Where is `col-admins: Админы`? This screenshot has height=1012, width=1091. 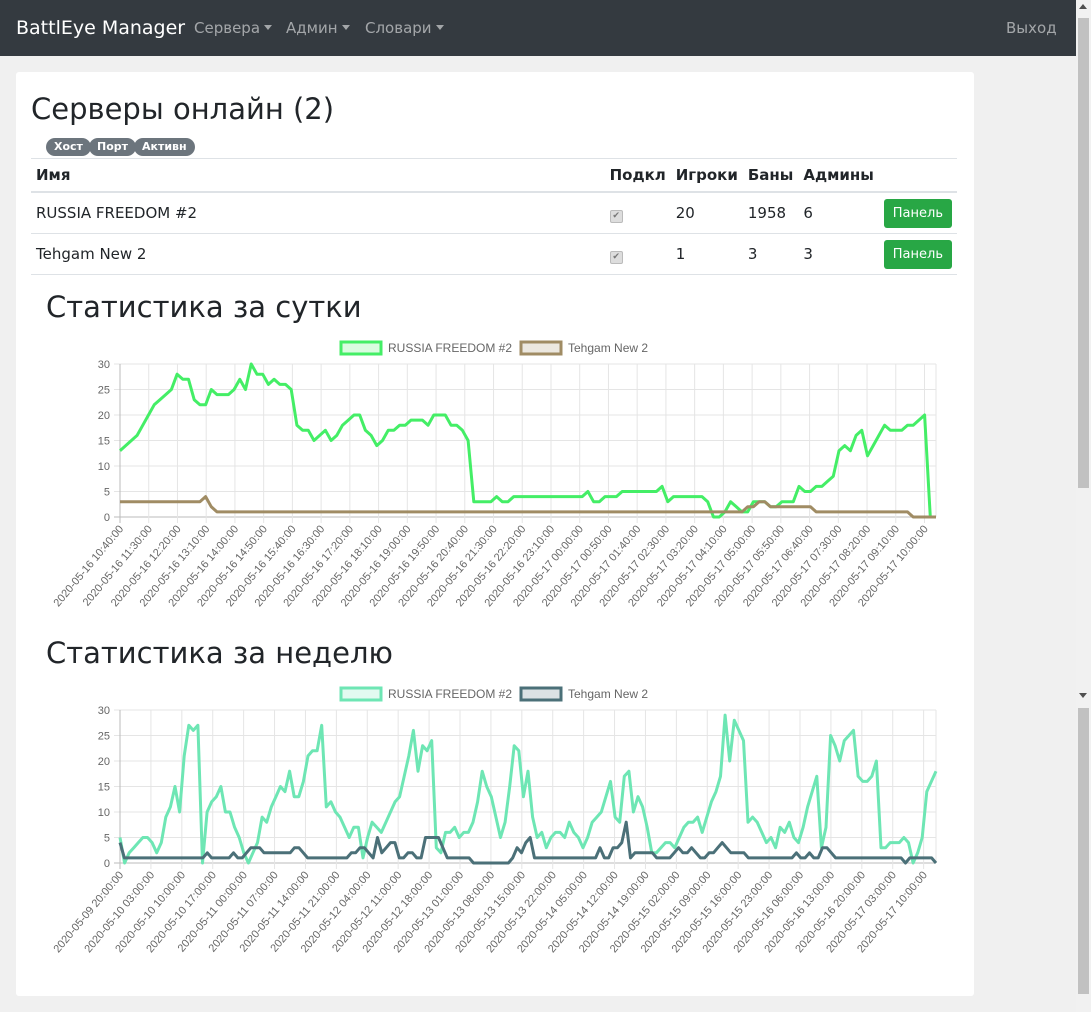 col-admins: Админы is located at coordinates (838, 175).